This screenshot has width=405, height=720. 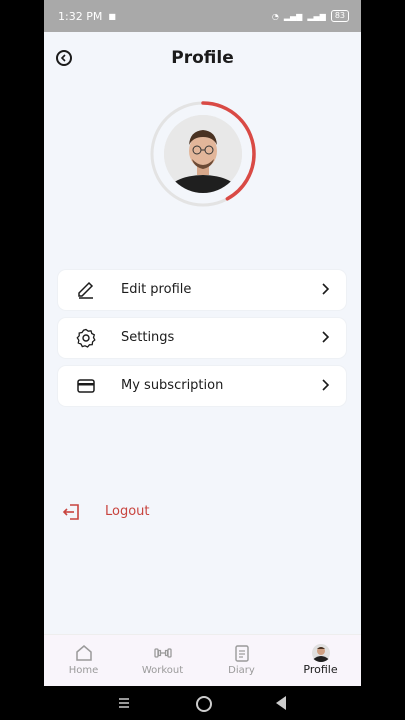 What do you see at coordinates (293, 16) in the screenshot?
I see `signal-icon: ▂▄▆` at bounding box center [293, 16].